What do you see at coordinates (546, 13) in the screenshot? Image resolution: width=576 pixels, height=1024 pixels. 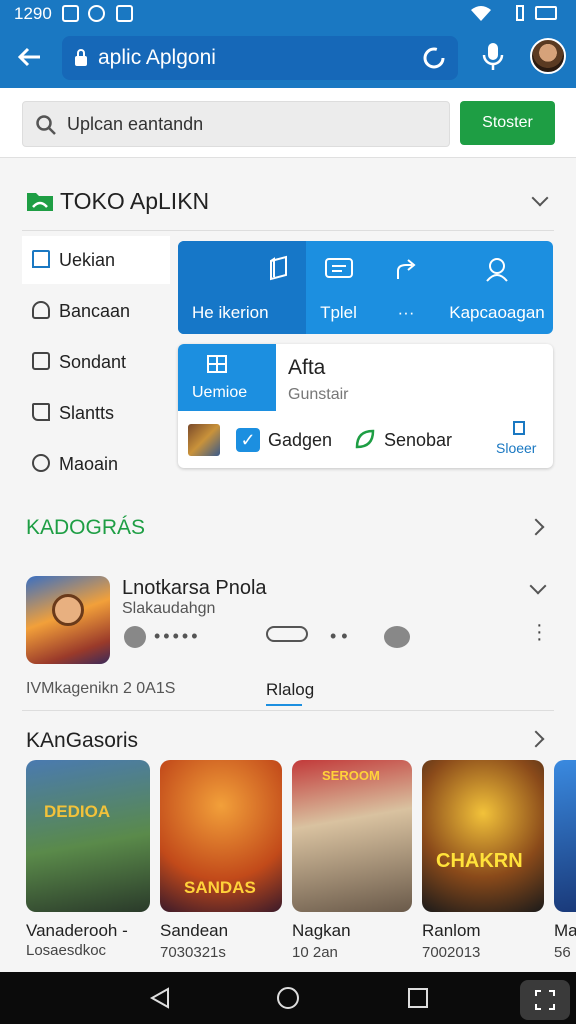 I see `battery-icon` at bounding box center [546, 13].